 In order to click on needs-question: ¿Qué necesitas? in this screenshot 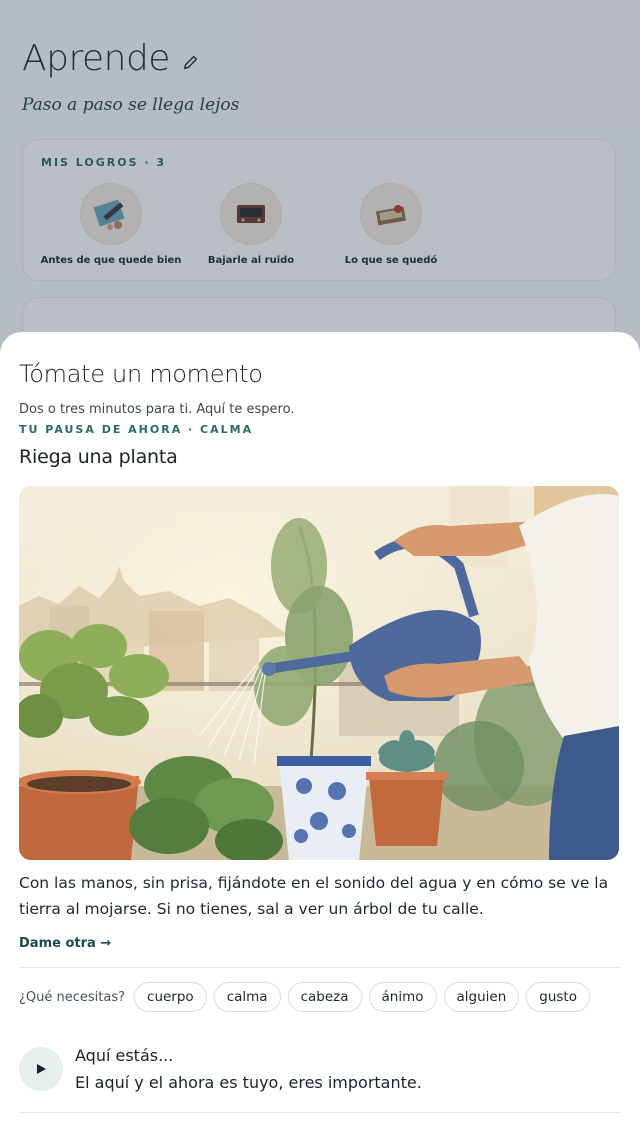, I will do `click(72, 997)`.